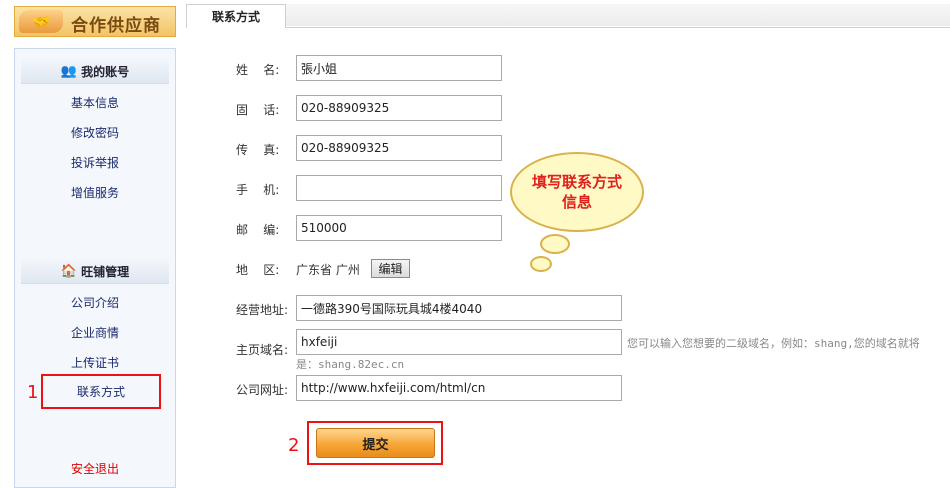  What do you see at coordinates (258, 230) in the screenshot?
I see `zip-label: 邮 编:` at bounding box center [258, 230].